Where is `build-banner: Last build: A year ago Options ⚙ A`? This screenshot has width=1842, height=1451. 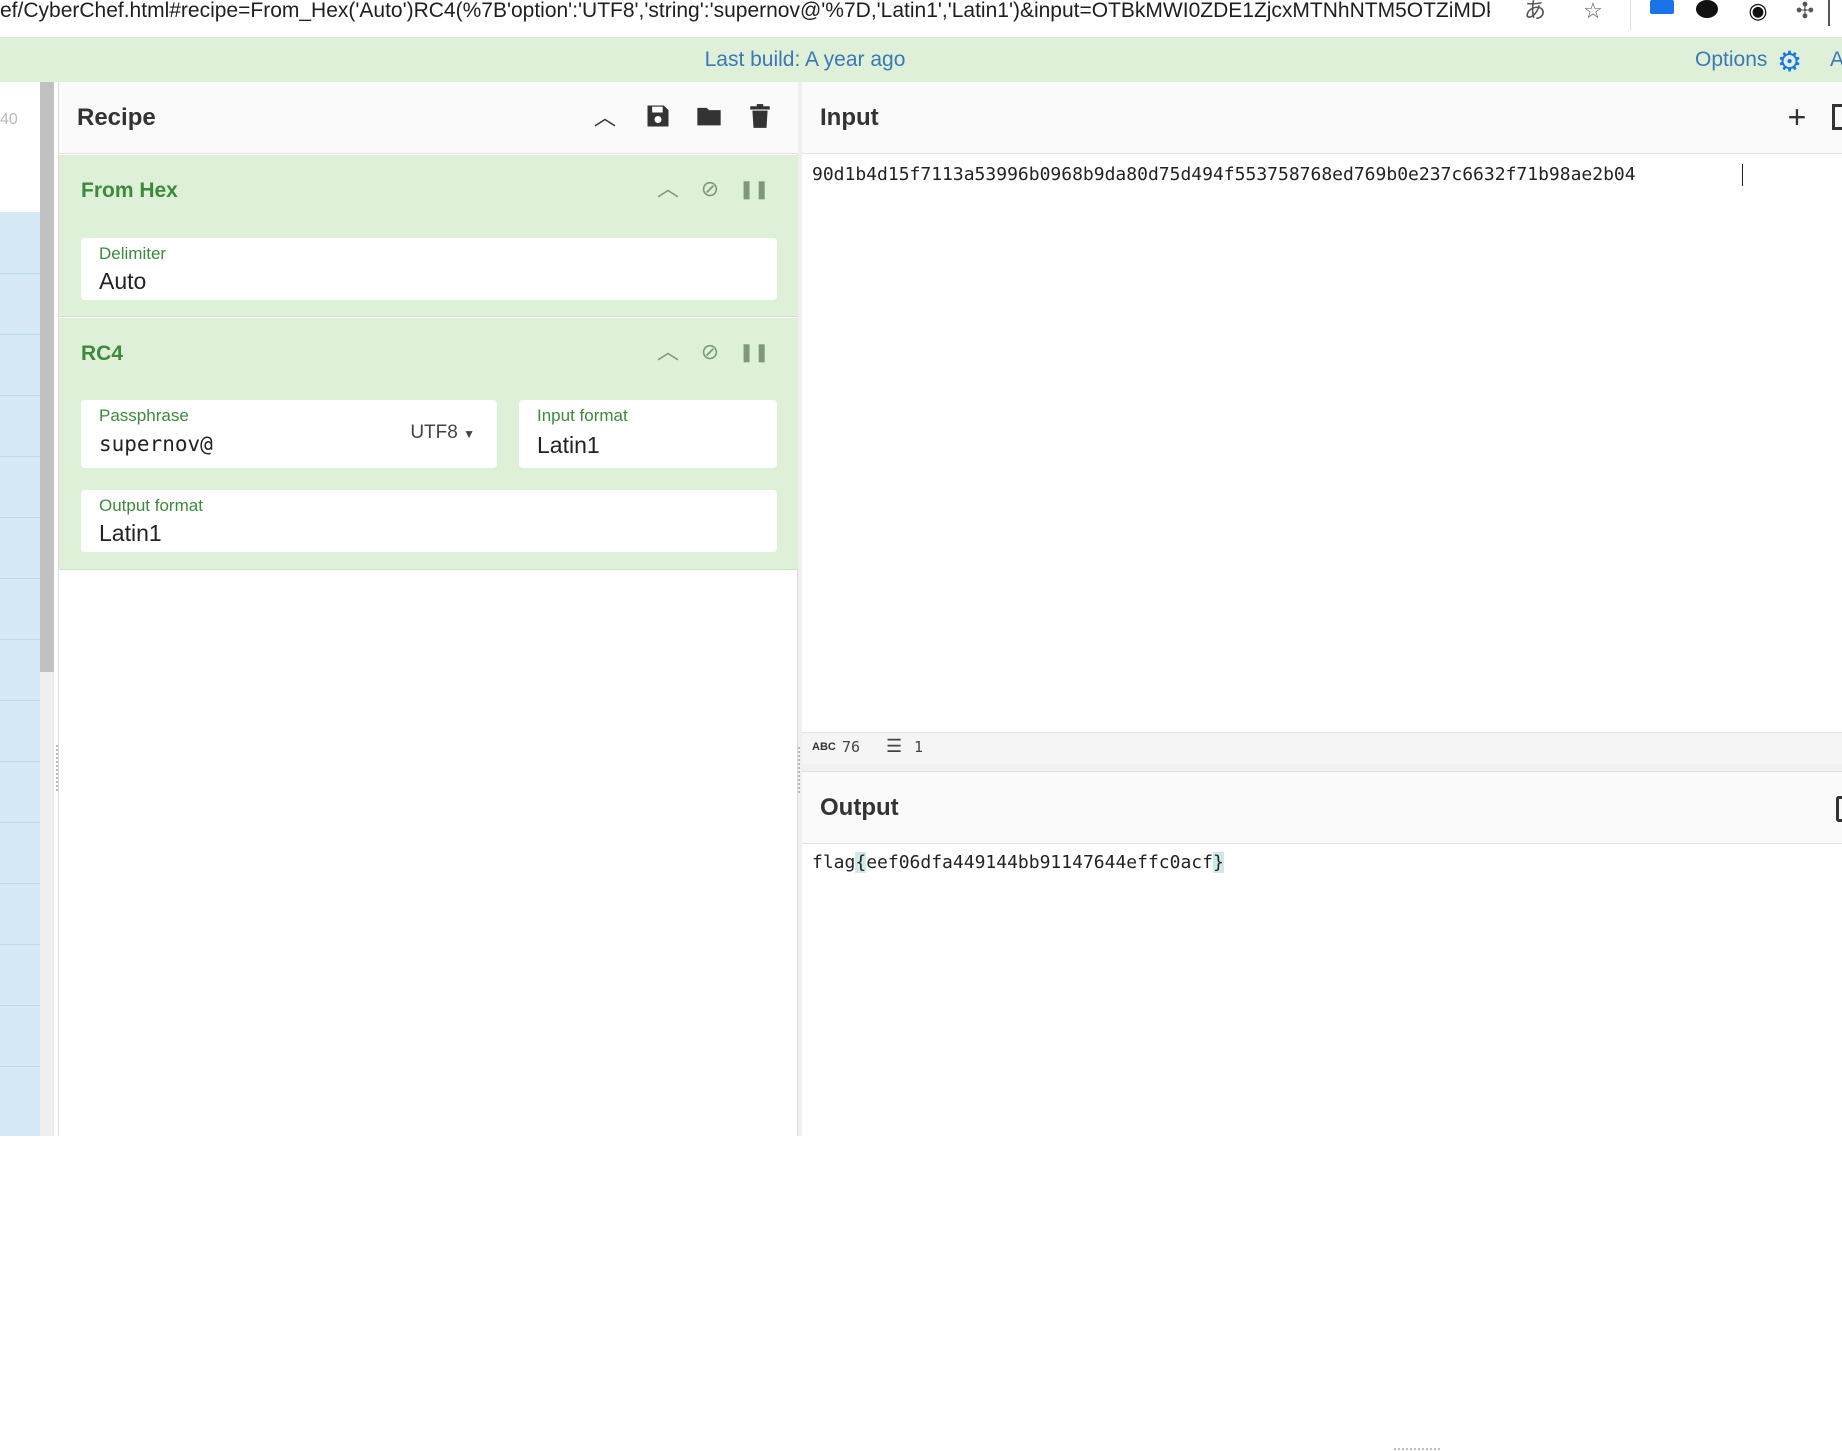 build-banner: Last build: A year ago Options ⚙ A is located at coordinates (921, 60).